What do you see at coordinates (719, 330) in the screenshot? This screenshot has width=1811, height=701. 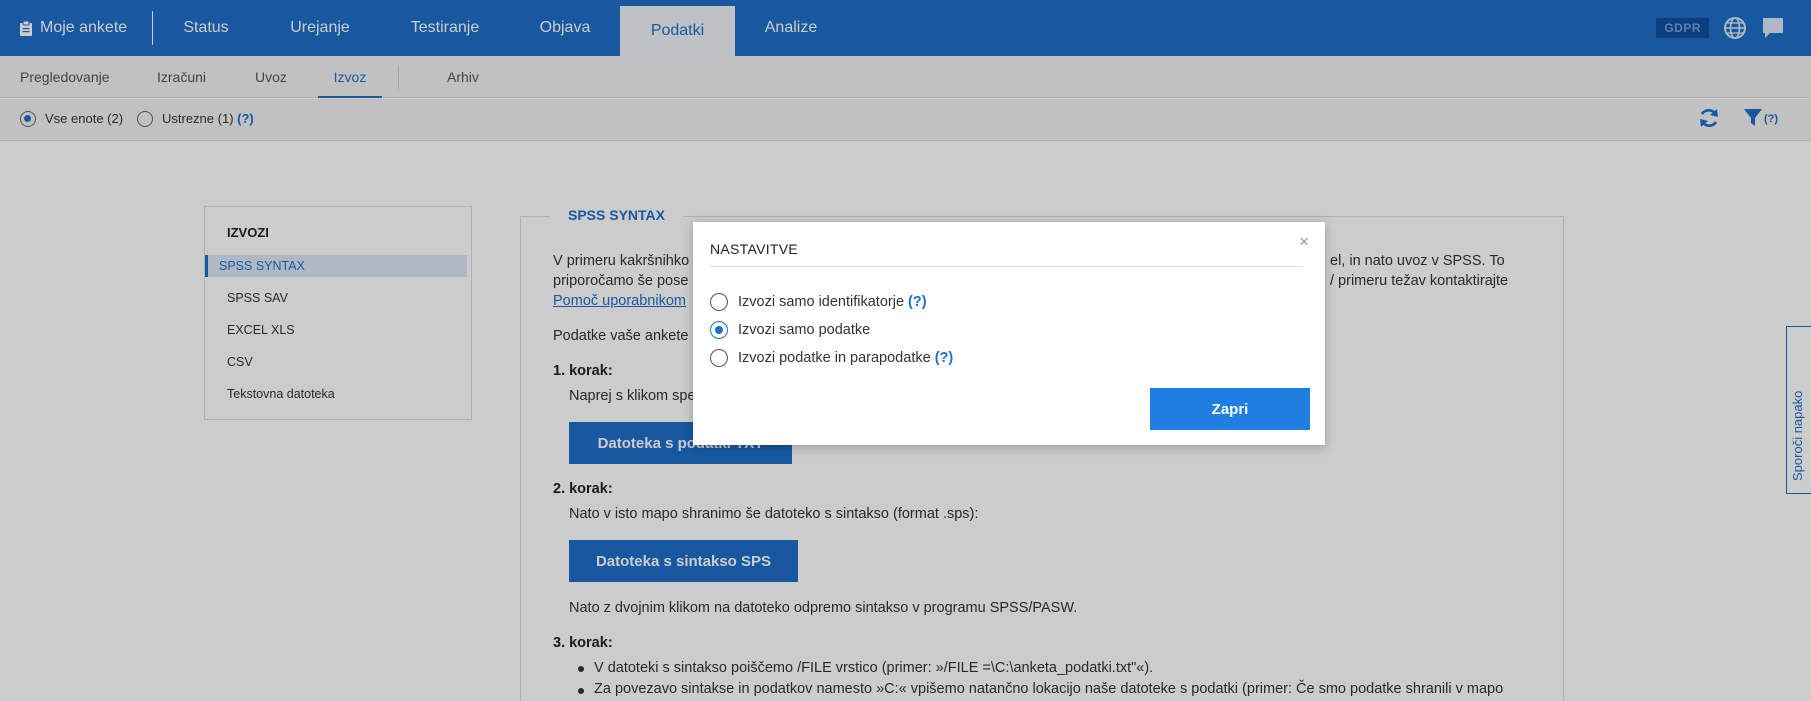 I see `data-only-radio` at bounding box center [719, 330].